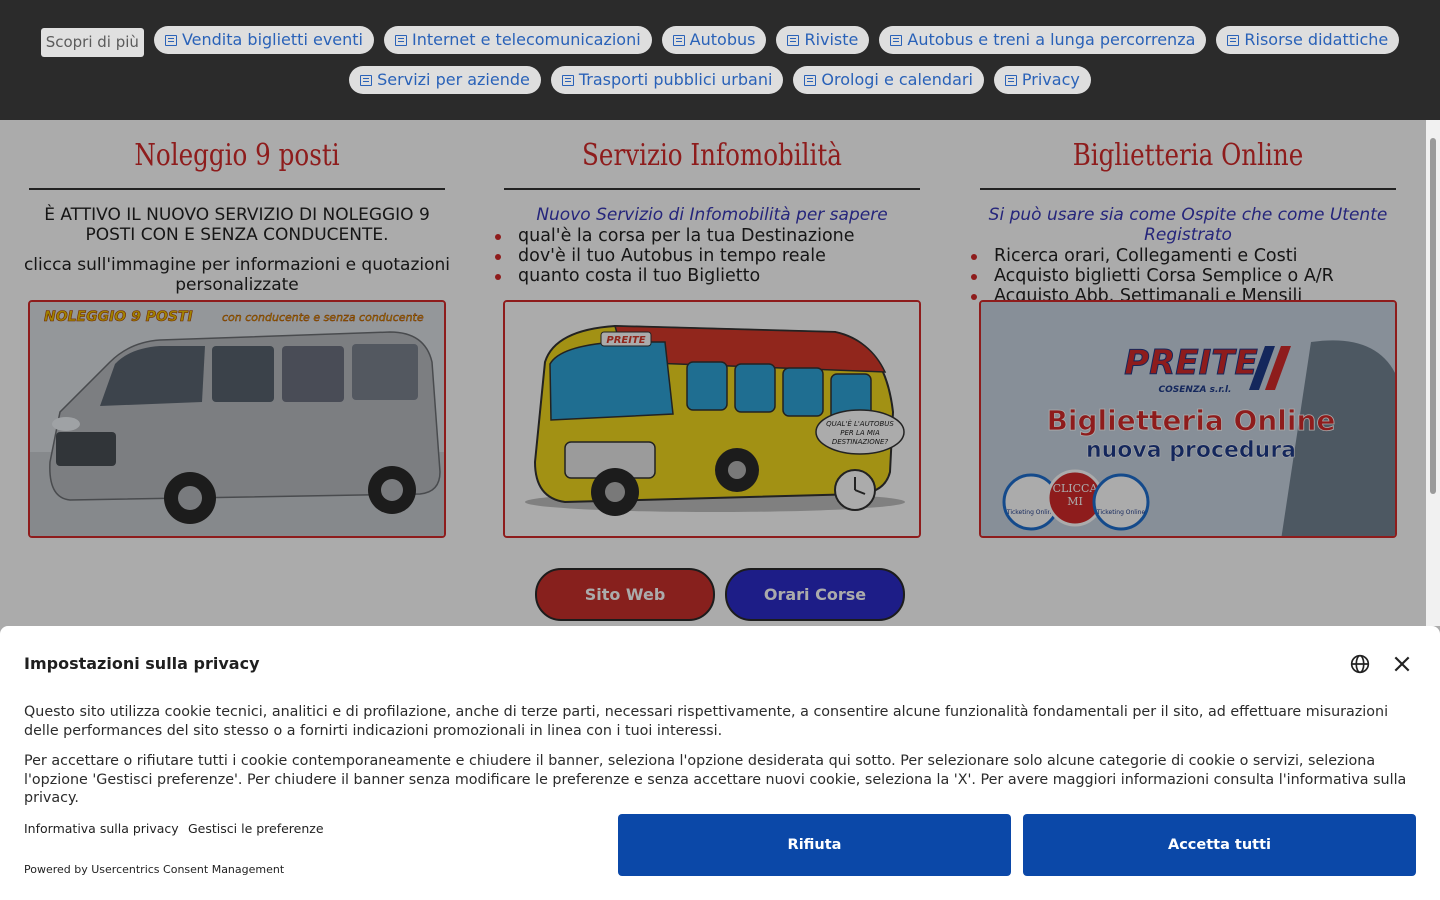  I want to click on bubble-line-2: PER LA MIA, so click(860, 433).